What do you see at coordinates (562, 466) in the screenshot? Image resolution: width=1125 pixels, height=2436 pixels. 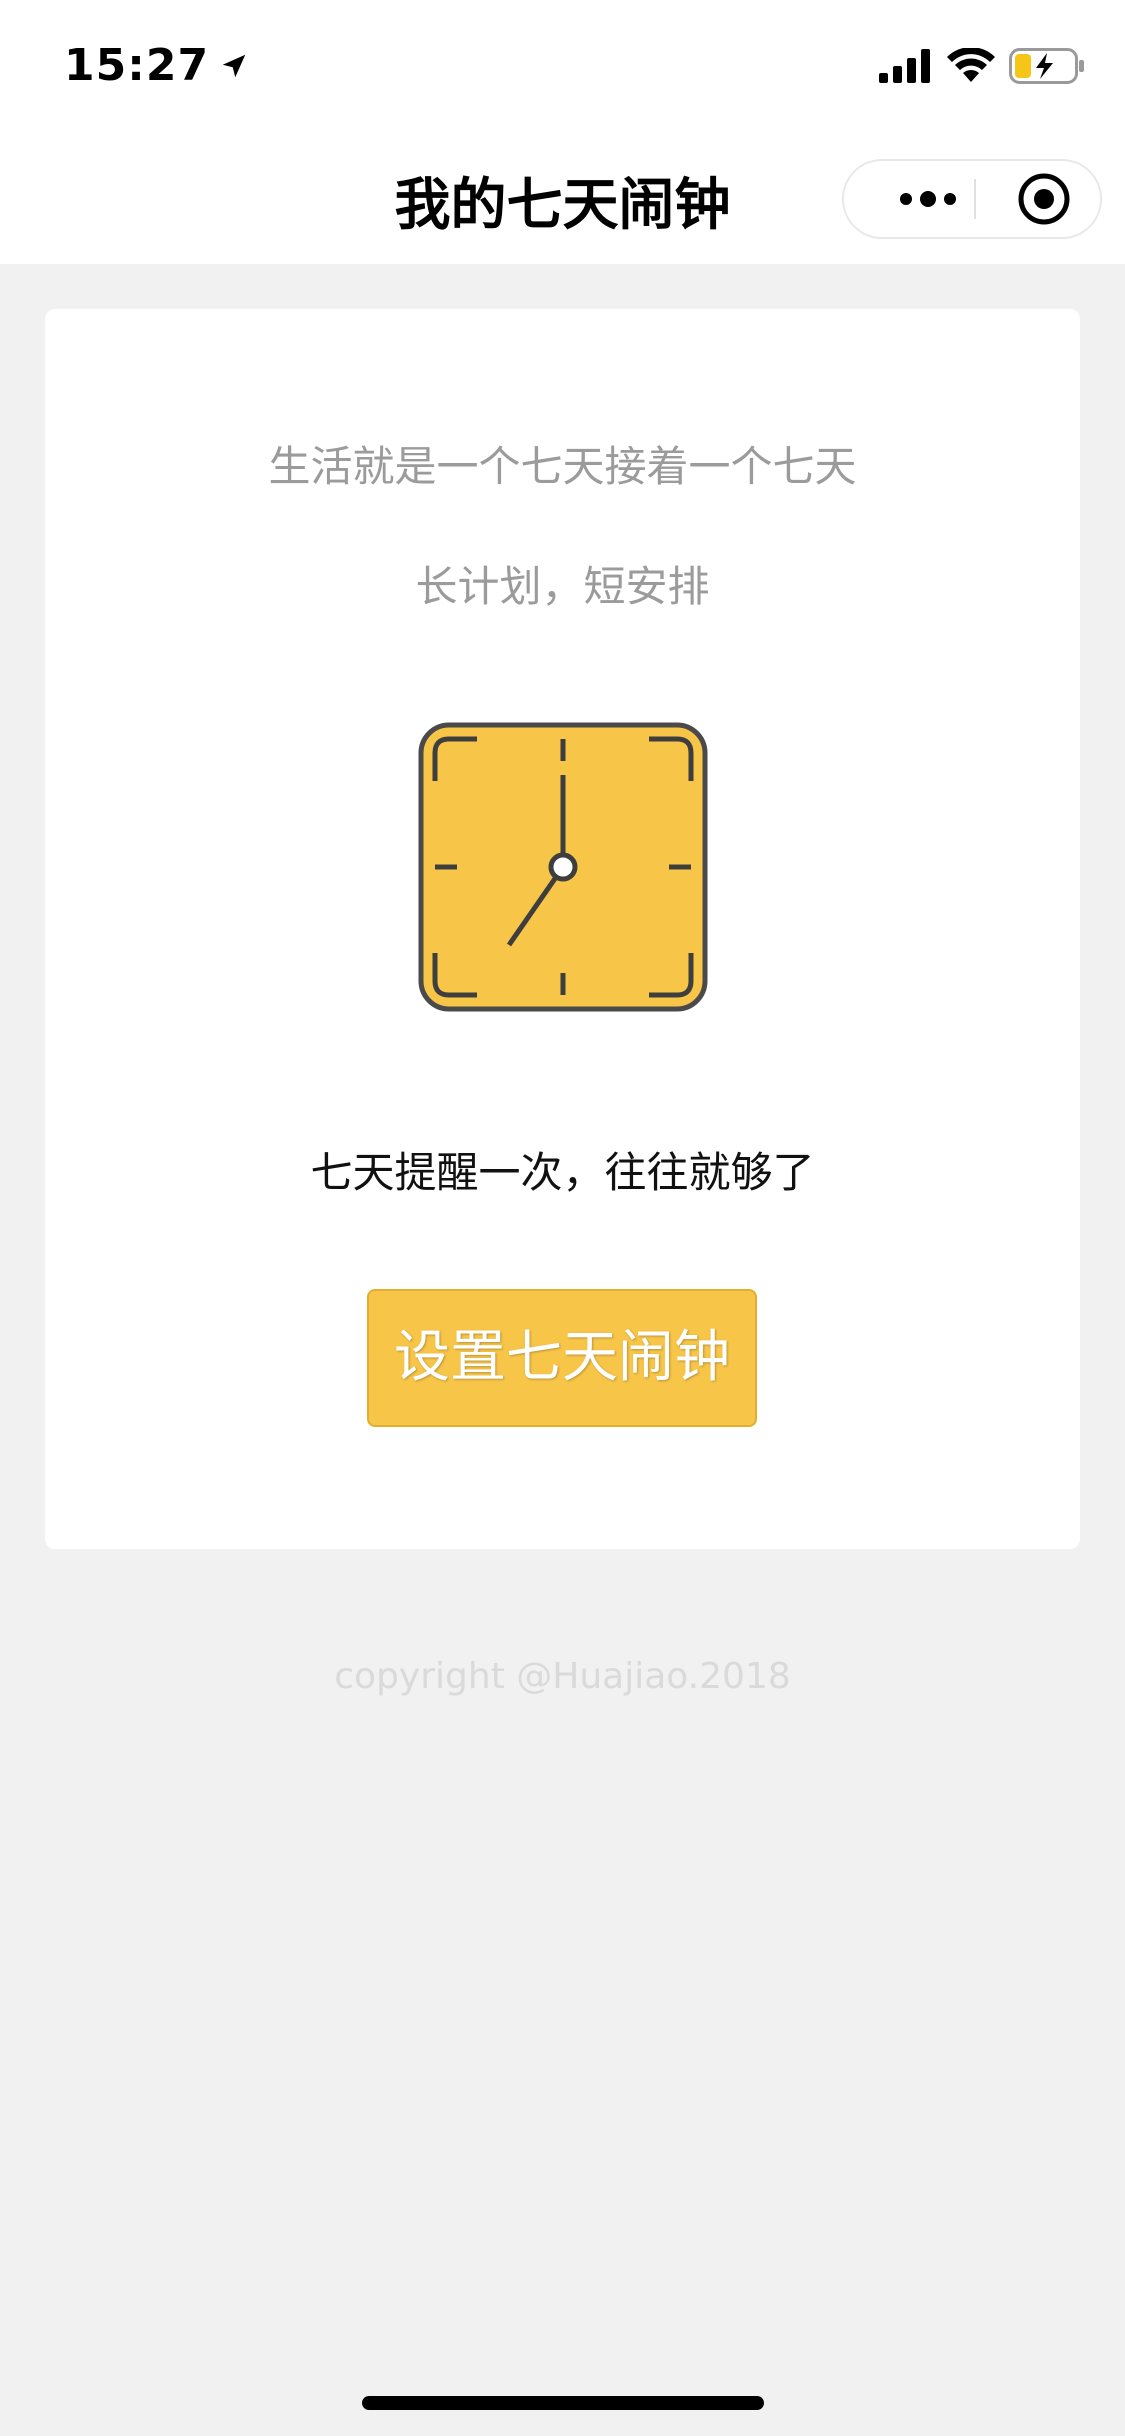 I see `slogan-line-1: 生活就是一个七天接着一个七天` at bounding box center [562, 466].